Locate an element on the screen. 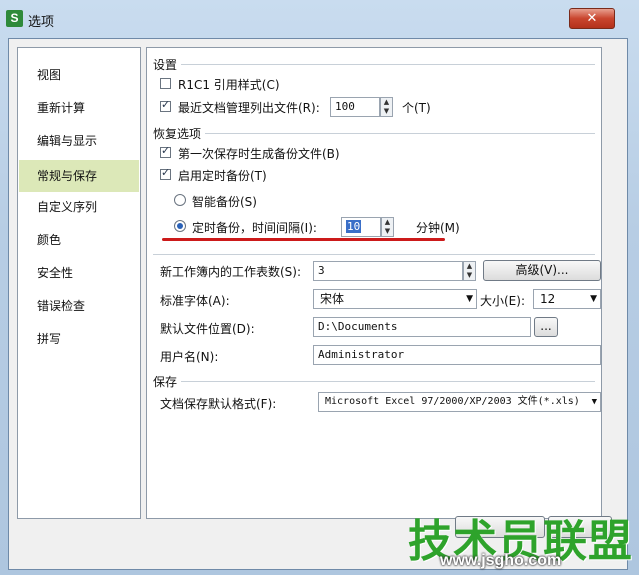  enable-timed-backup-label: 启用定时备份(T) is located at coordinates (222, 176).